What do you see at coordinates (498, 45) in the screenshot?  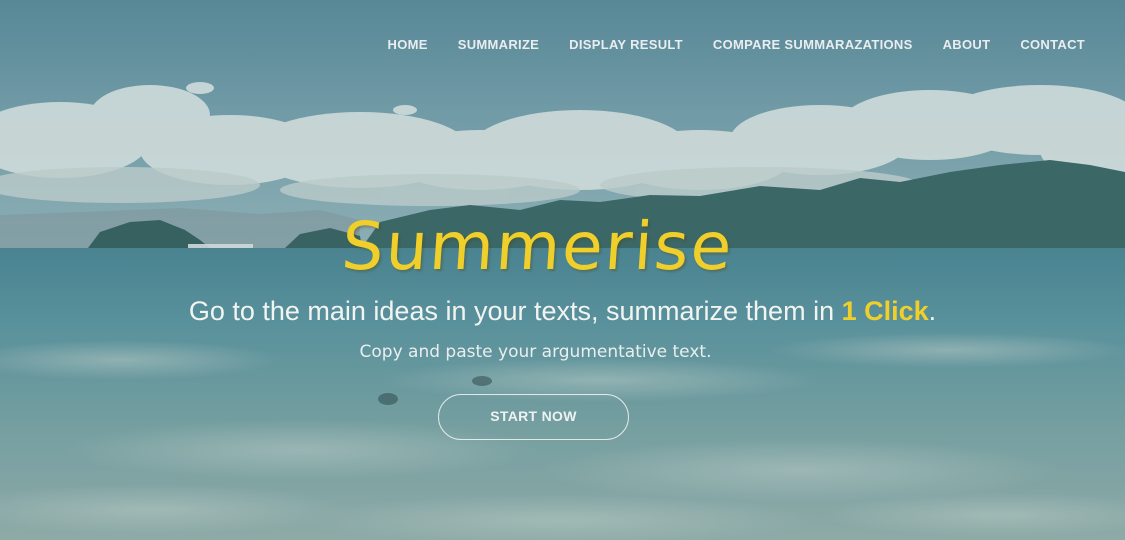 I see `nav-item-summarize: SUMMARIZE` at bounding box center [498, 45].